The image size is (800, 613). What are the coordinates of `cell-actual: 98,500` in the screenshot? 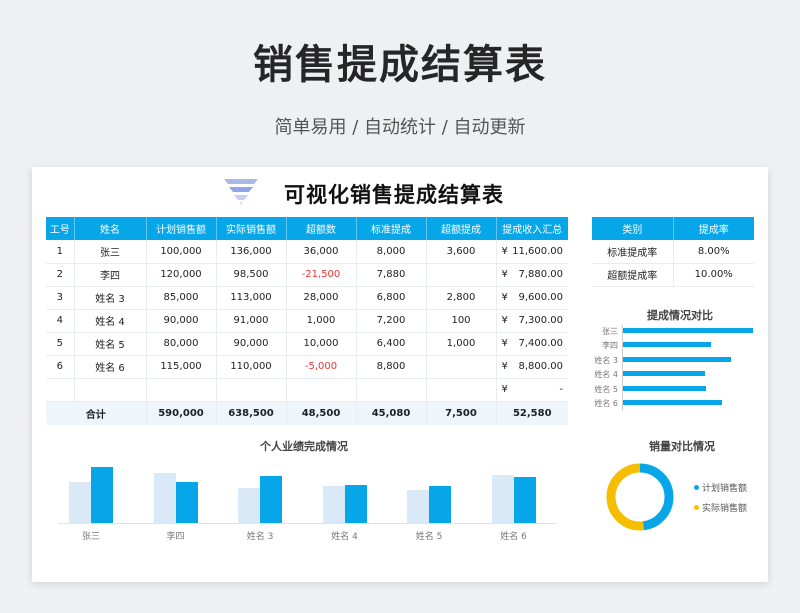 It's located at (251, 275).